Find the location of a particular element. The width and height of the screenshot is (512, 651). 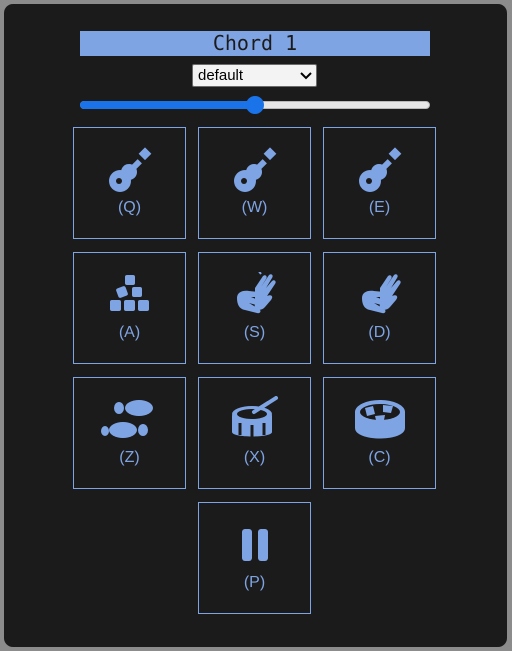

pad-key-label: (X) is located at coordinates (254, 457).